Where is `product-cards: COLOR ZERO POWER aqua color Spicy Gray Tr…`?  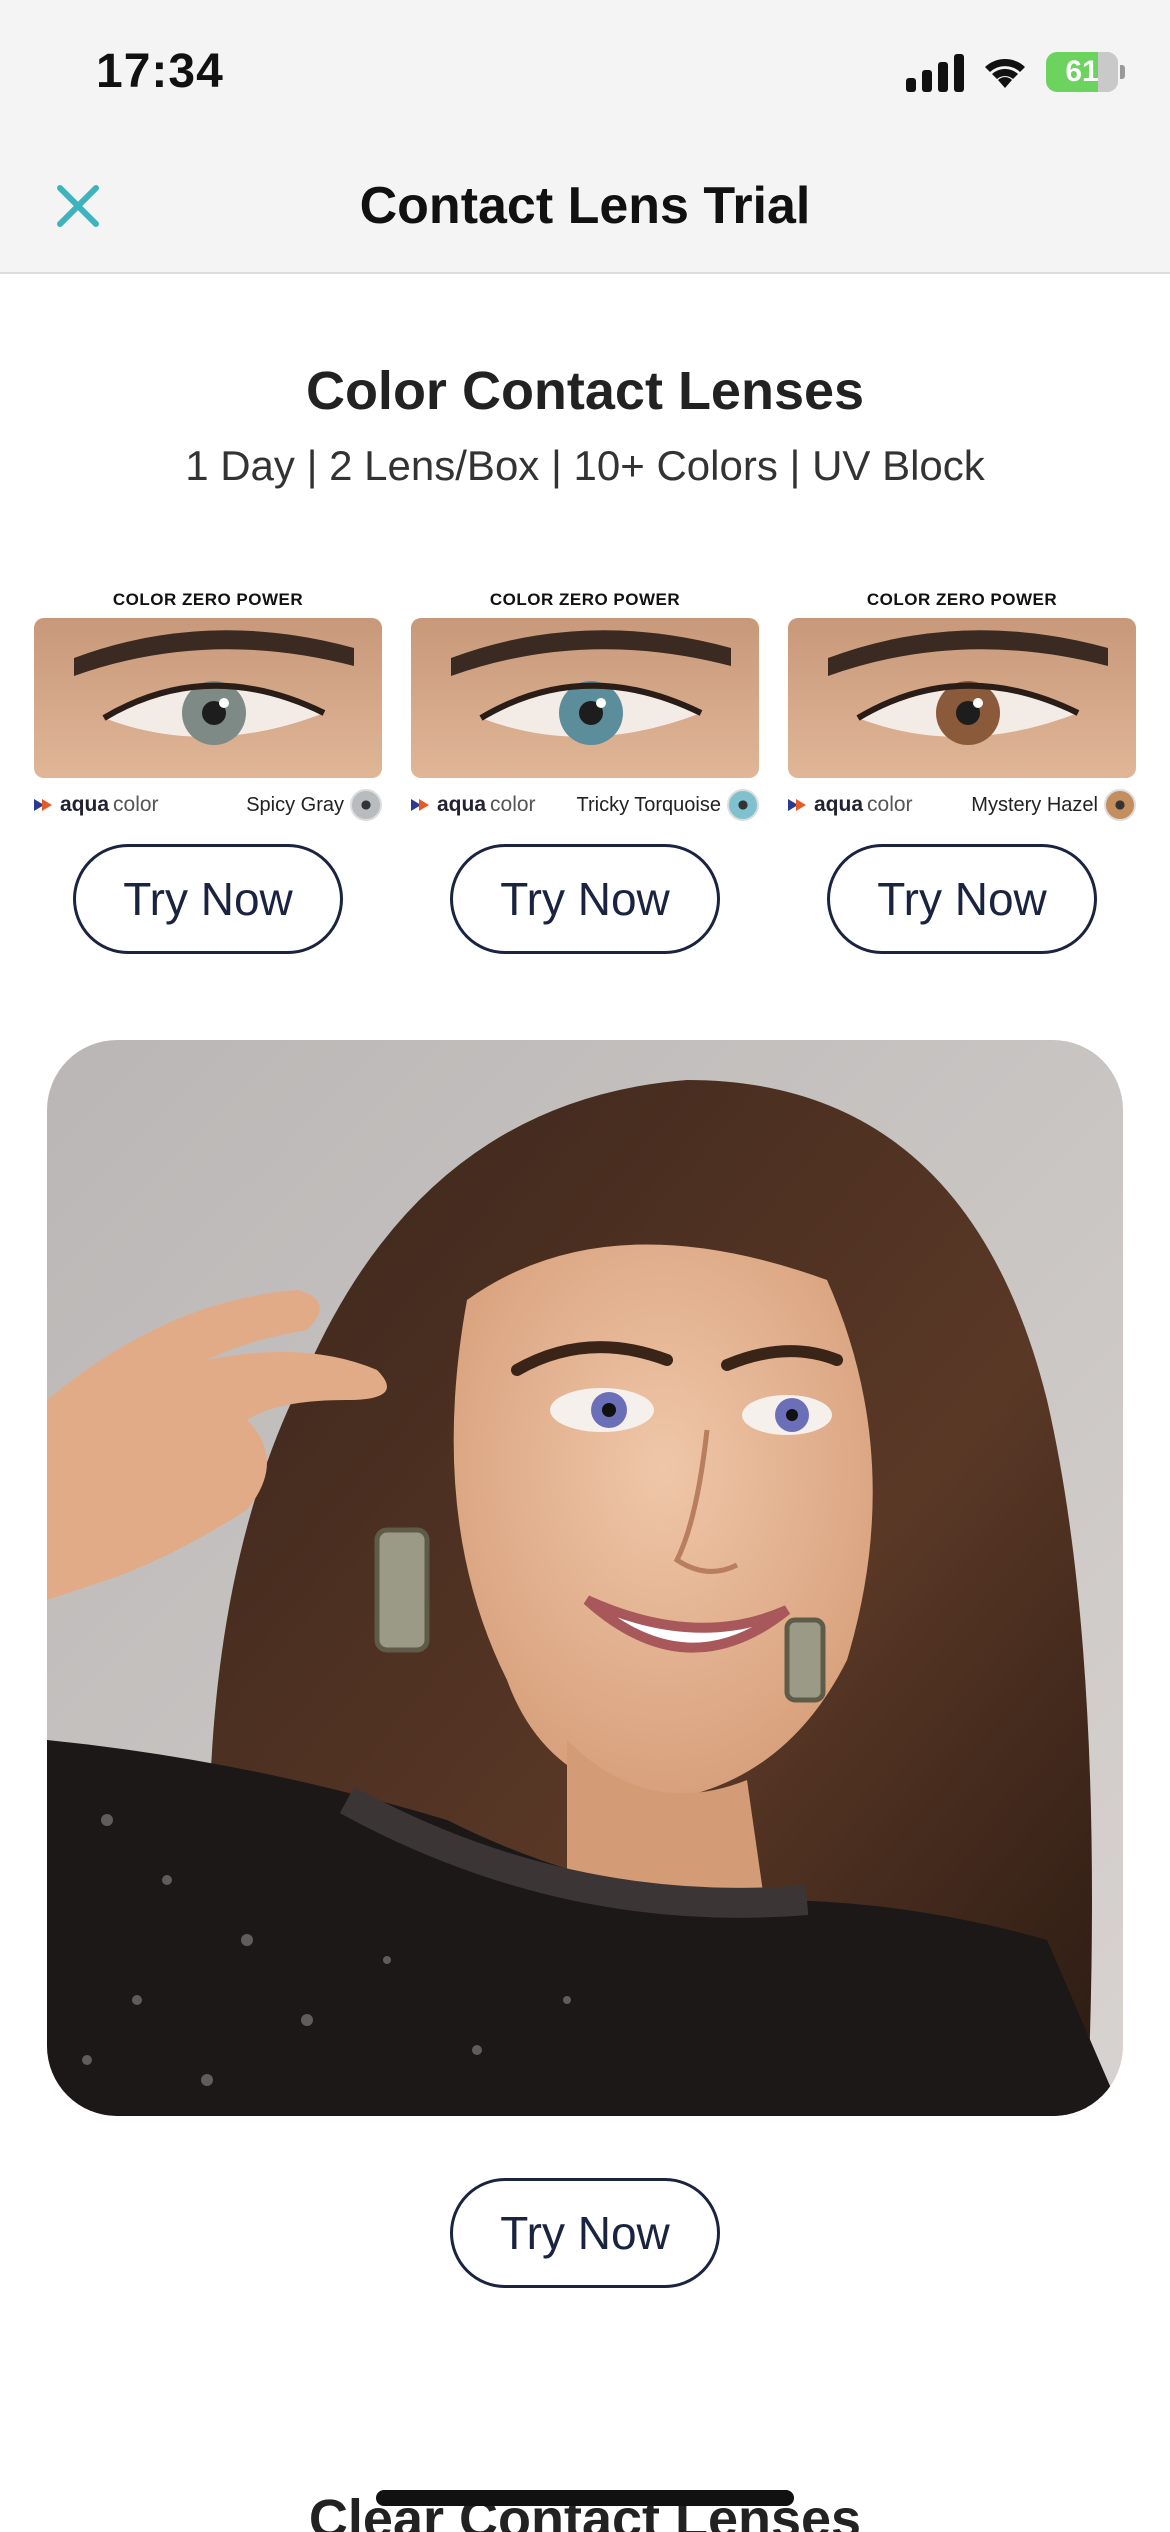 product-cards: COLOR ZERO POWER aqua color Spicy Gray Tr… is located at coordinates (585, 772).